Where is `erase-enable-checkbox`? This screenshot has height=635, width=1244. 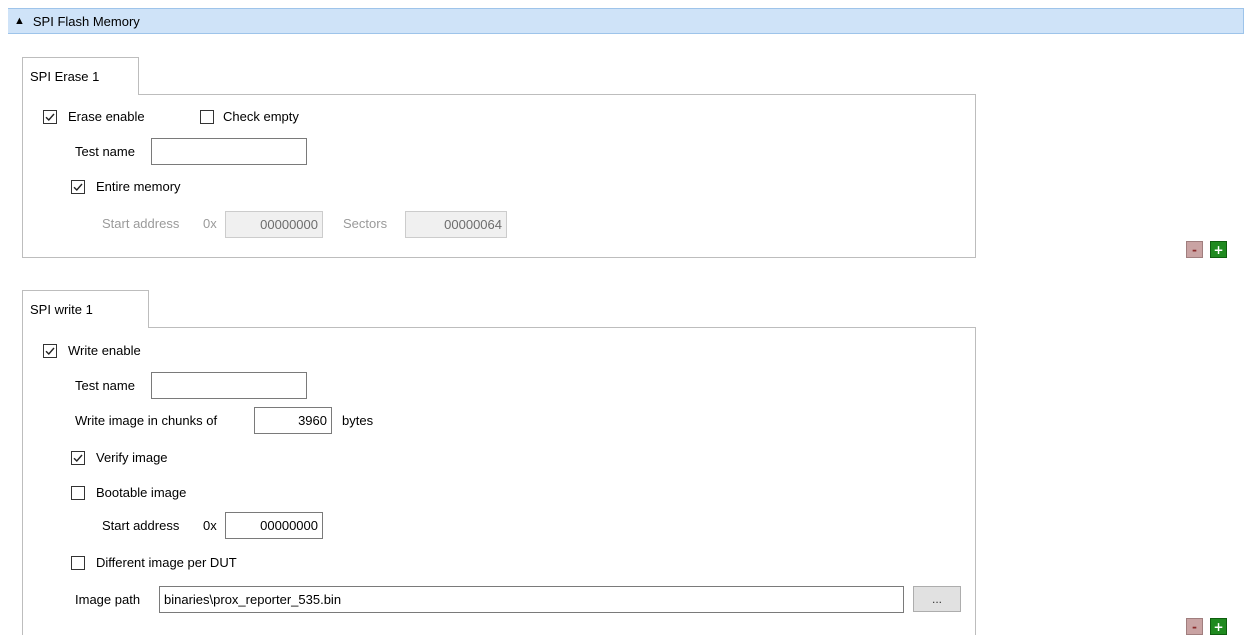 erase-enable-checkbox is located at coordinates (50, 117).